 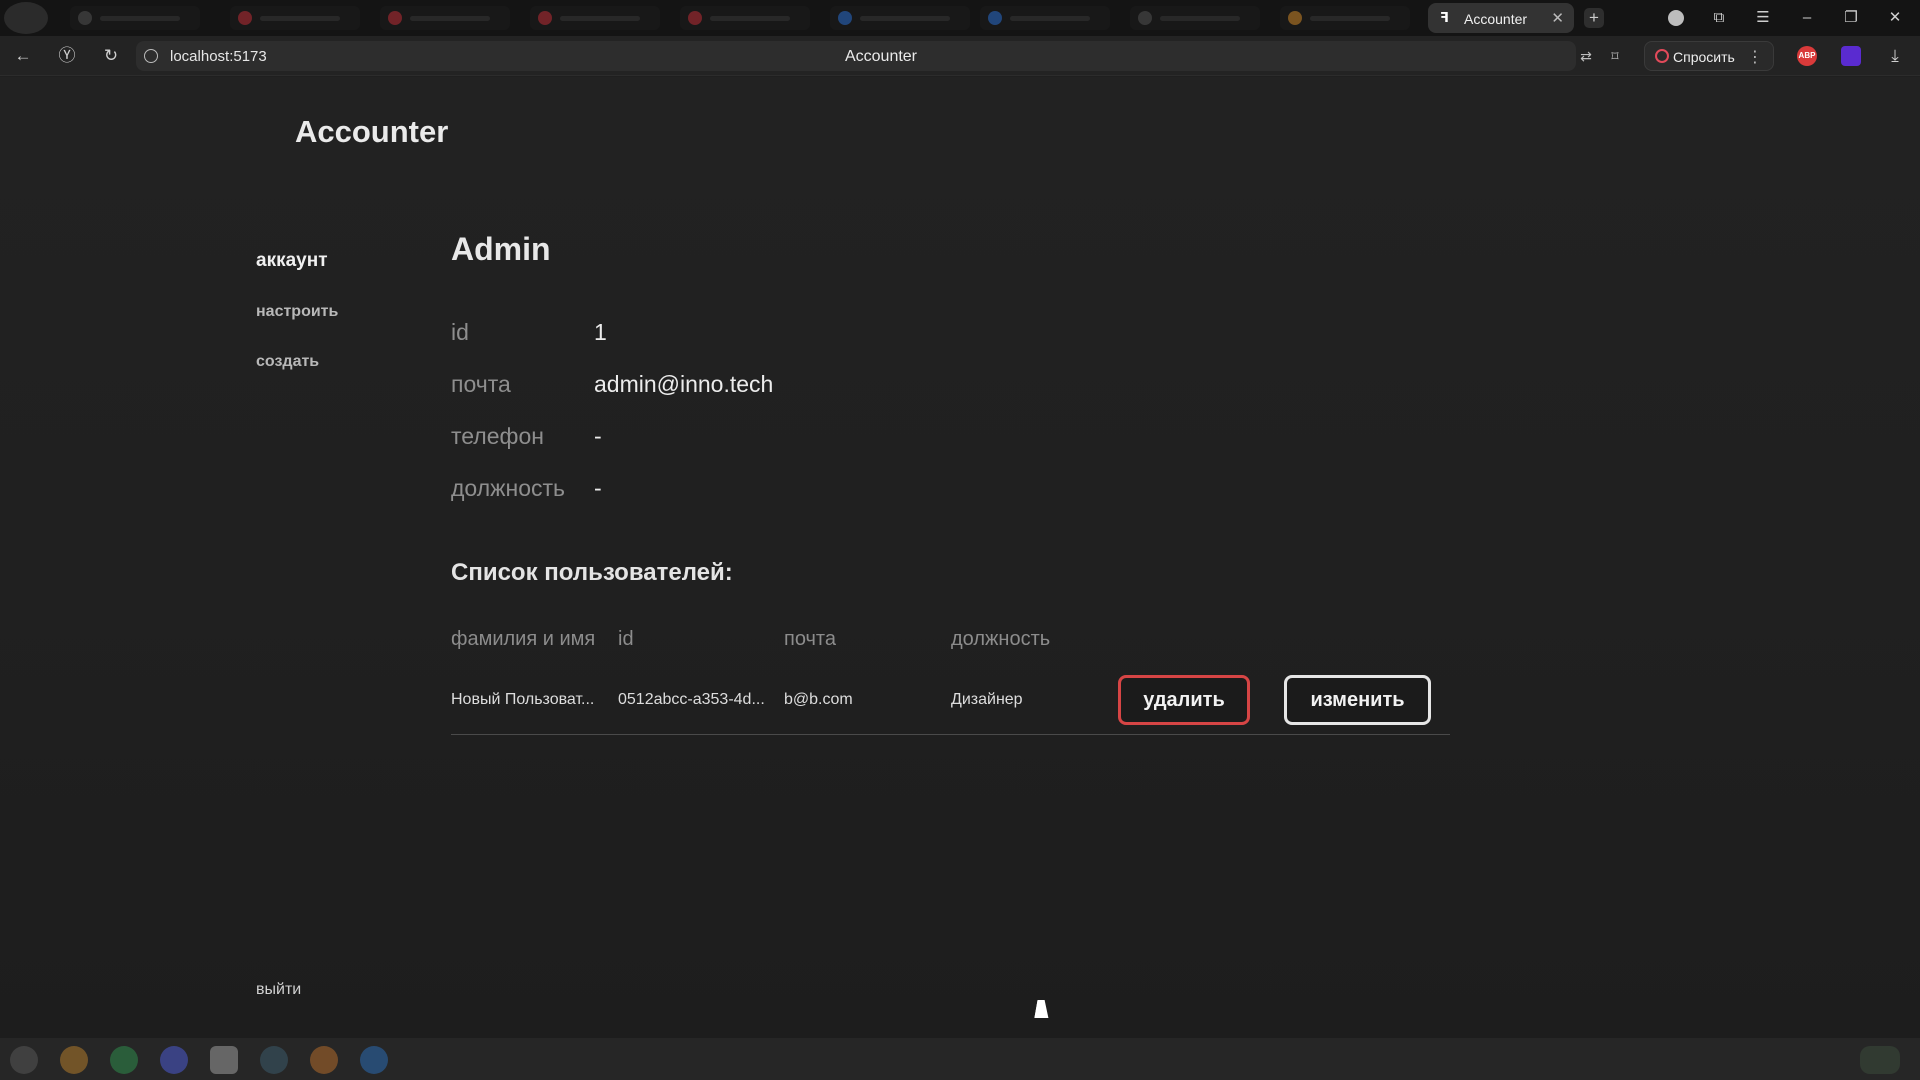 I want to click on extension-icon, so click(x=1851, y=56).